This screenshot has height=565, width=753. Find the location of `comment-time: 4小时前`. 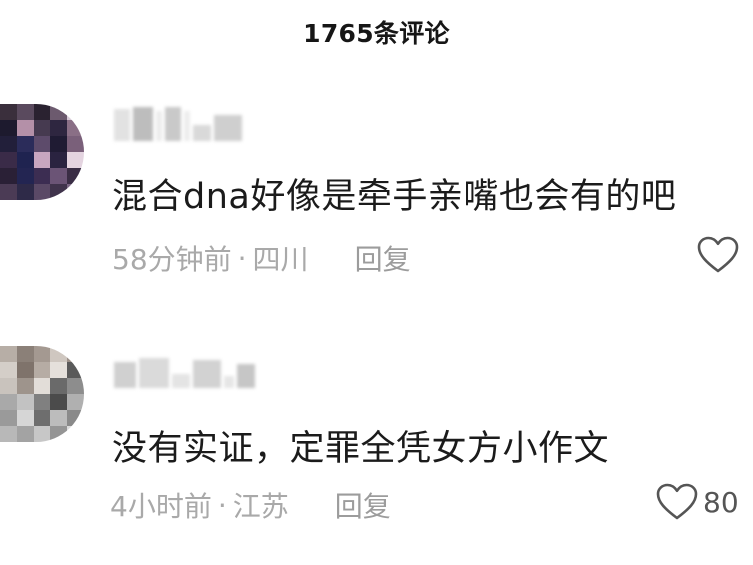

comment-time: 4小时前 is located at coordinates (161, 506).